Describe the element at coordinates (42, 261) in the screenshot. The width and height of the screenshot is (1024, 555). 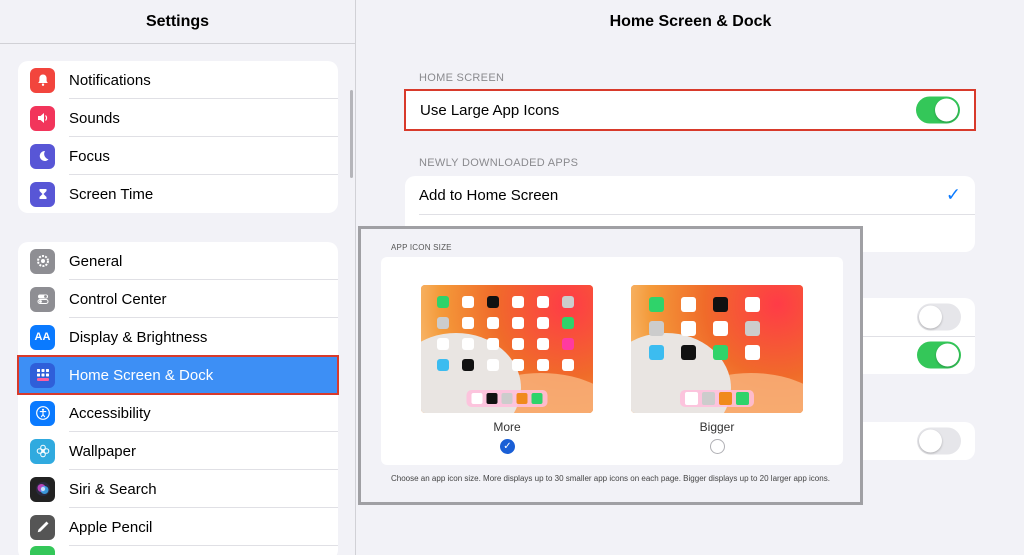
I see `gear-icon` at that location.